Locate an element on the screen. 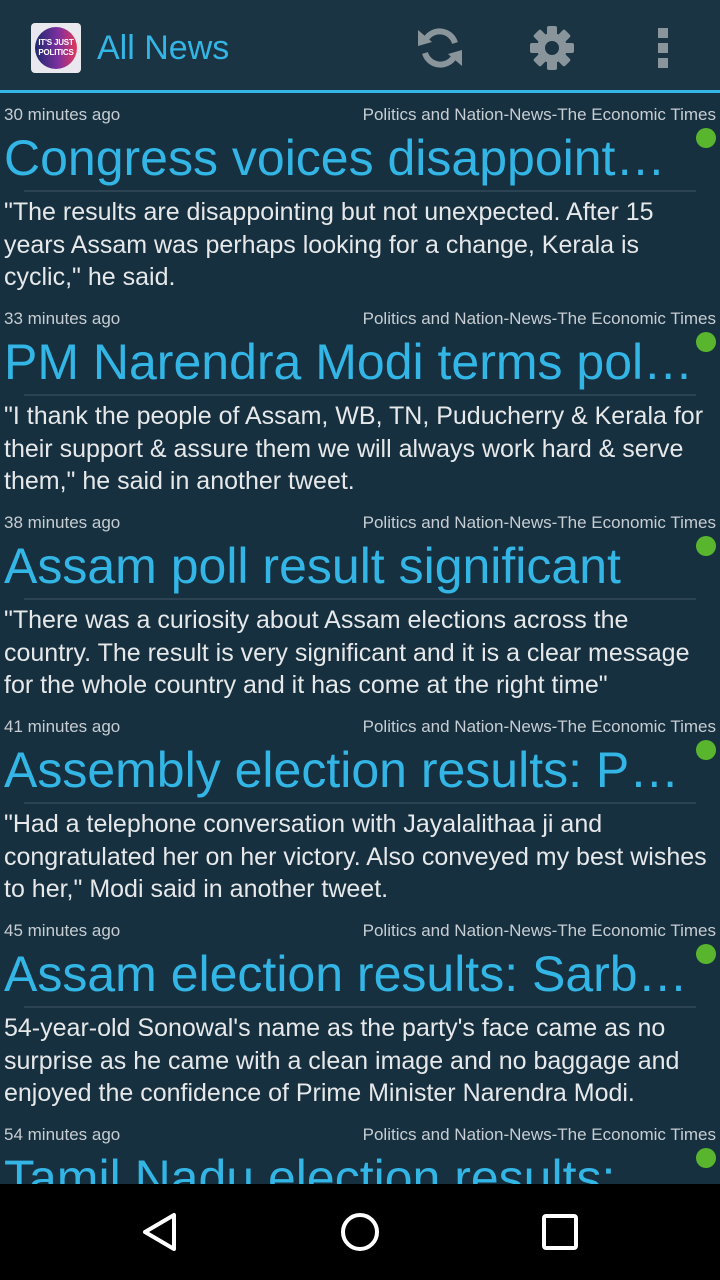 This screenshot has width=720, height=1280. logo-text-line-2: POLITICS is located at coordinates (56, 52).